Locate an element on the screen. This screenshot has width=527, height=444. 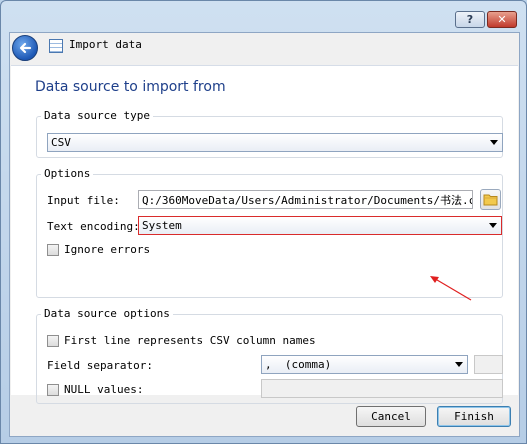
cancel-button: Cancel is located at coordinates (391, 416).